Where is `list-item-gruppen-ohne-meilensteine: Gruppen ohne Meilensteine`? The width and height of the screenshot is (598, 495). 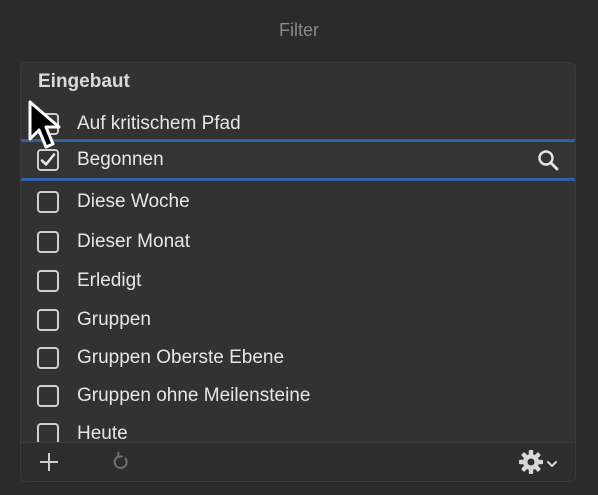
list-item-gruppen-ohne-meilensteine: Gruppen ohne Meilensteine is located at coordinates (298, 396).